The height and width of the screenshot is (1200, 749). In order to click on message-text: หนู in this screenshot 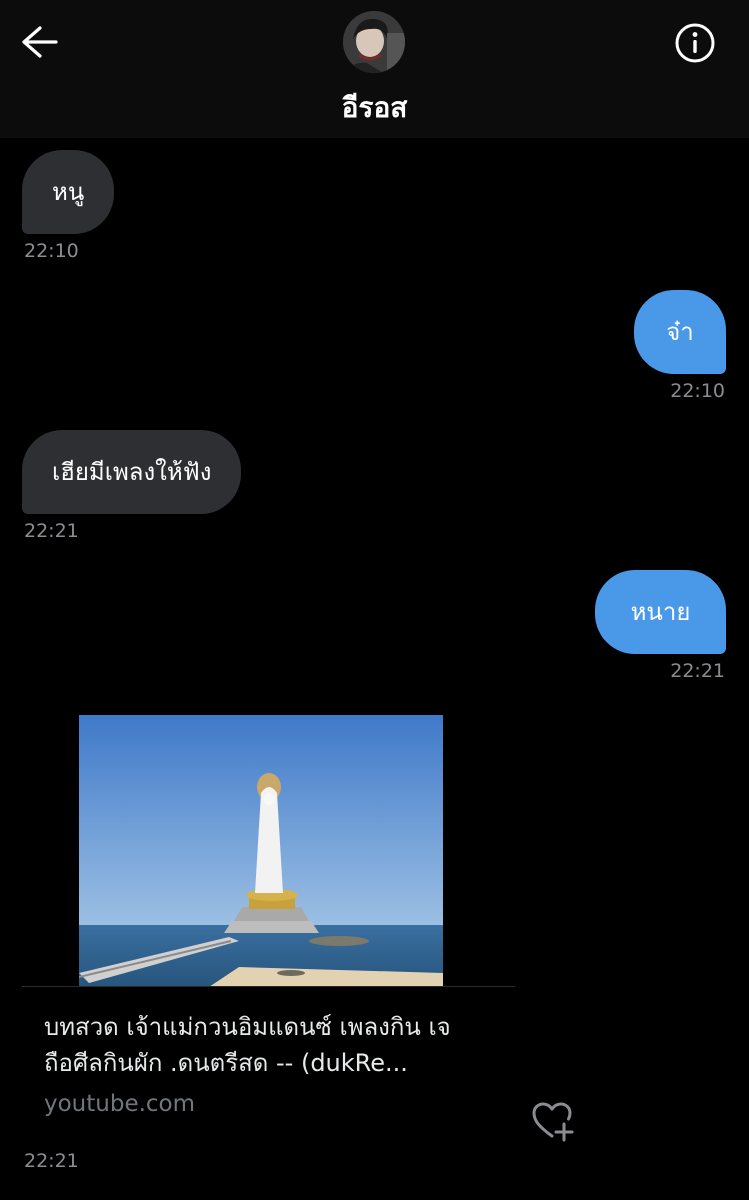, I will do `click(68, 192)`.